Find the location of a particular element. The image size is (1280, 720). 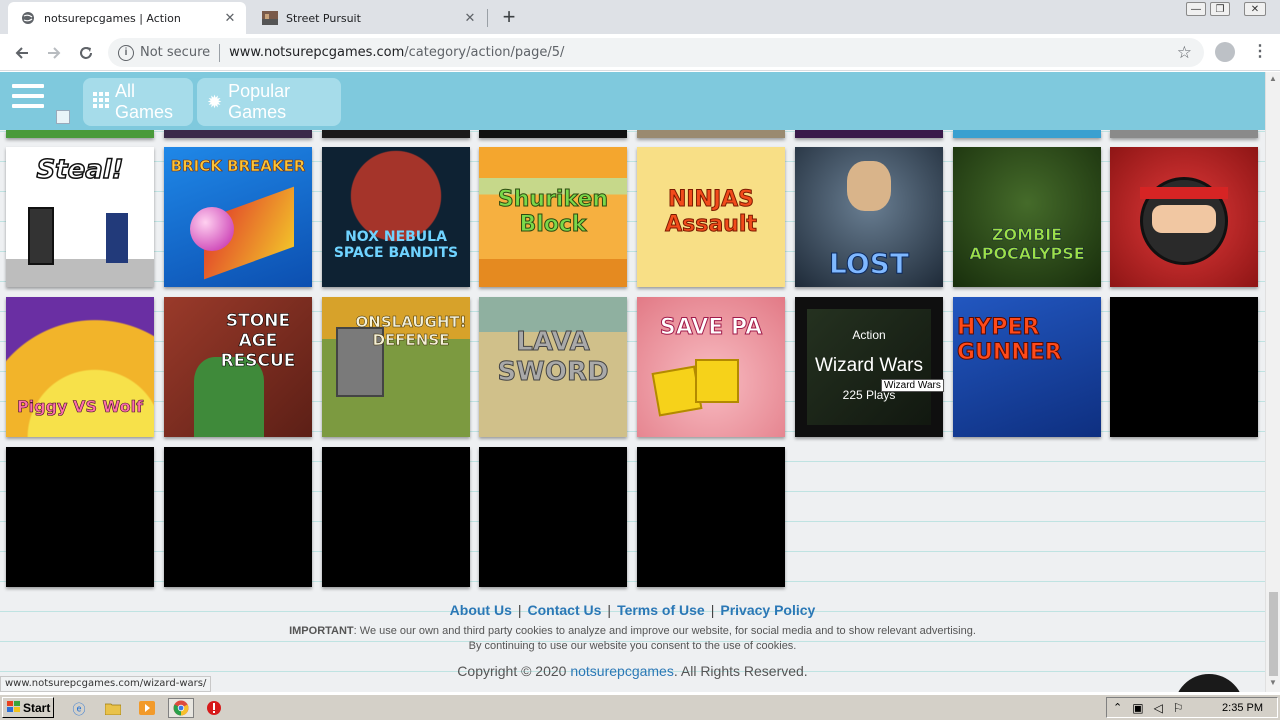

tooltip: Wizard Wars is located at coordinates (912, 385).